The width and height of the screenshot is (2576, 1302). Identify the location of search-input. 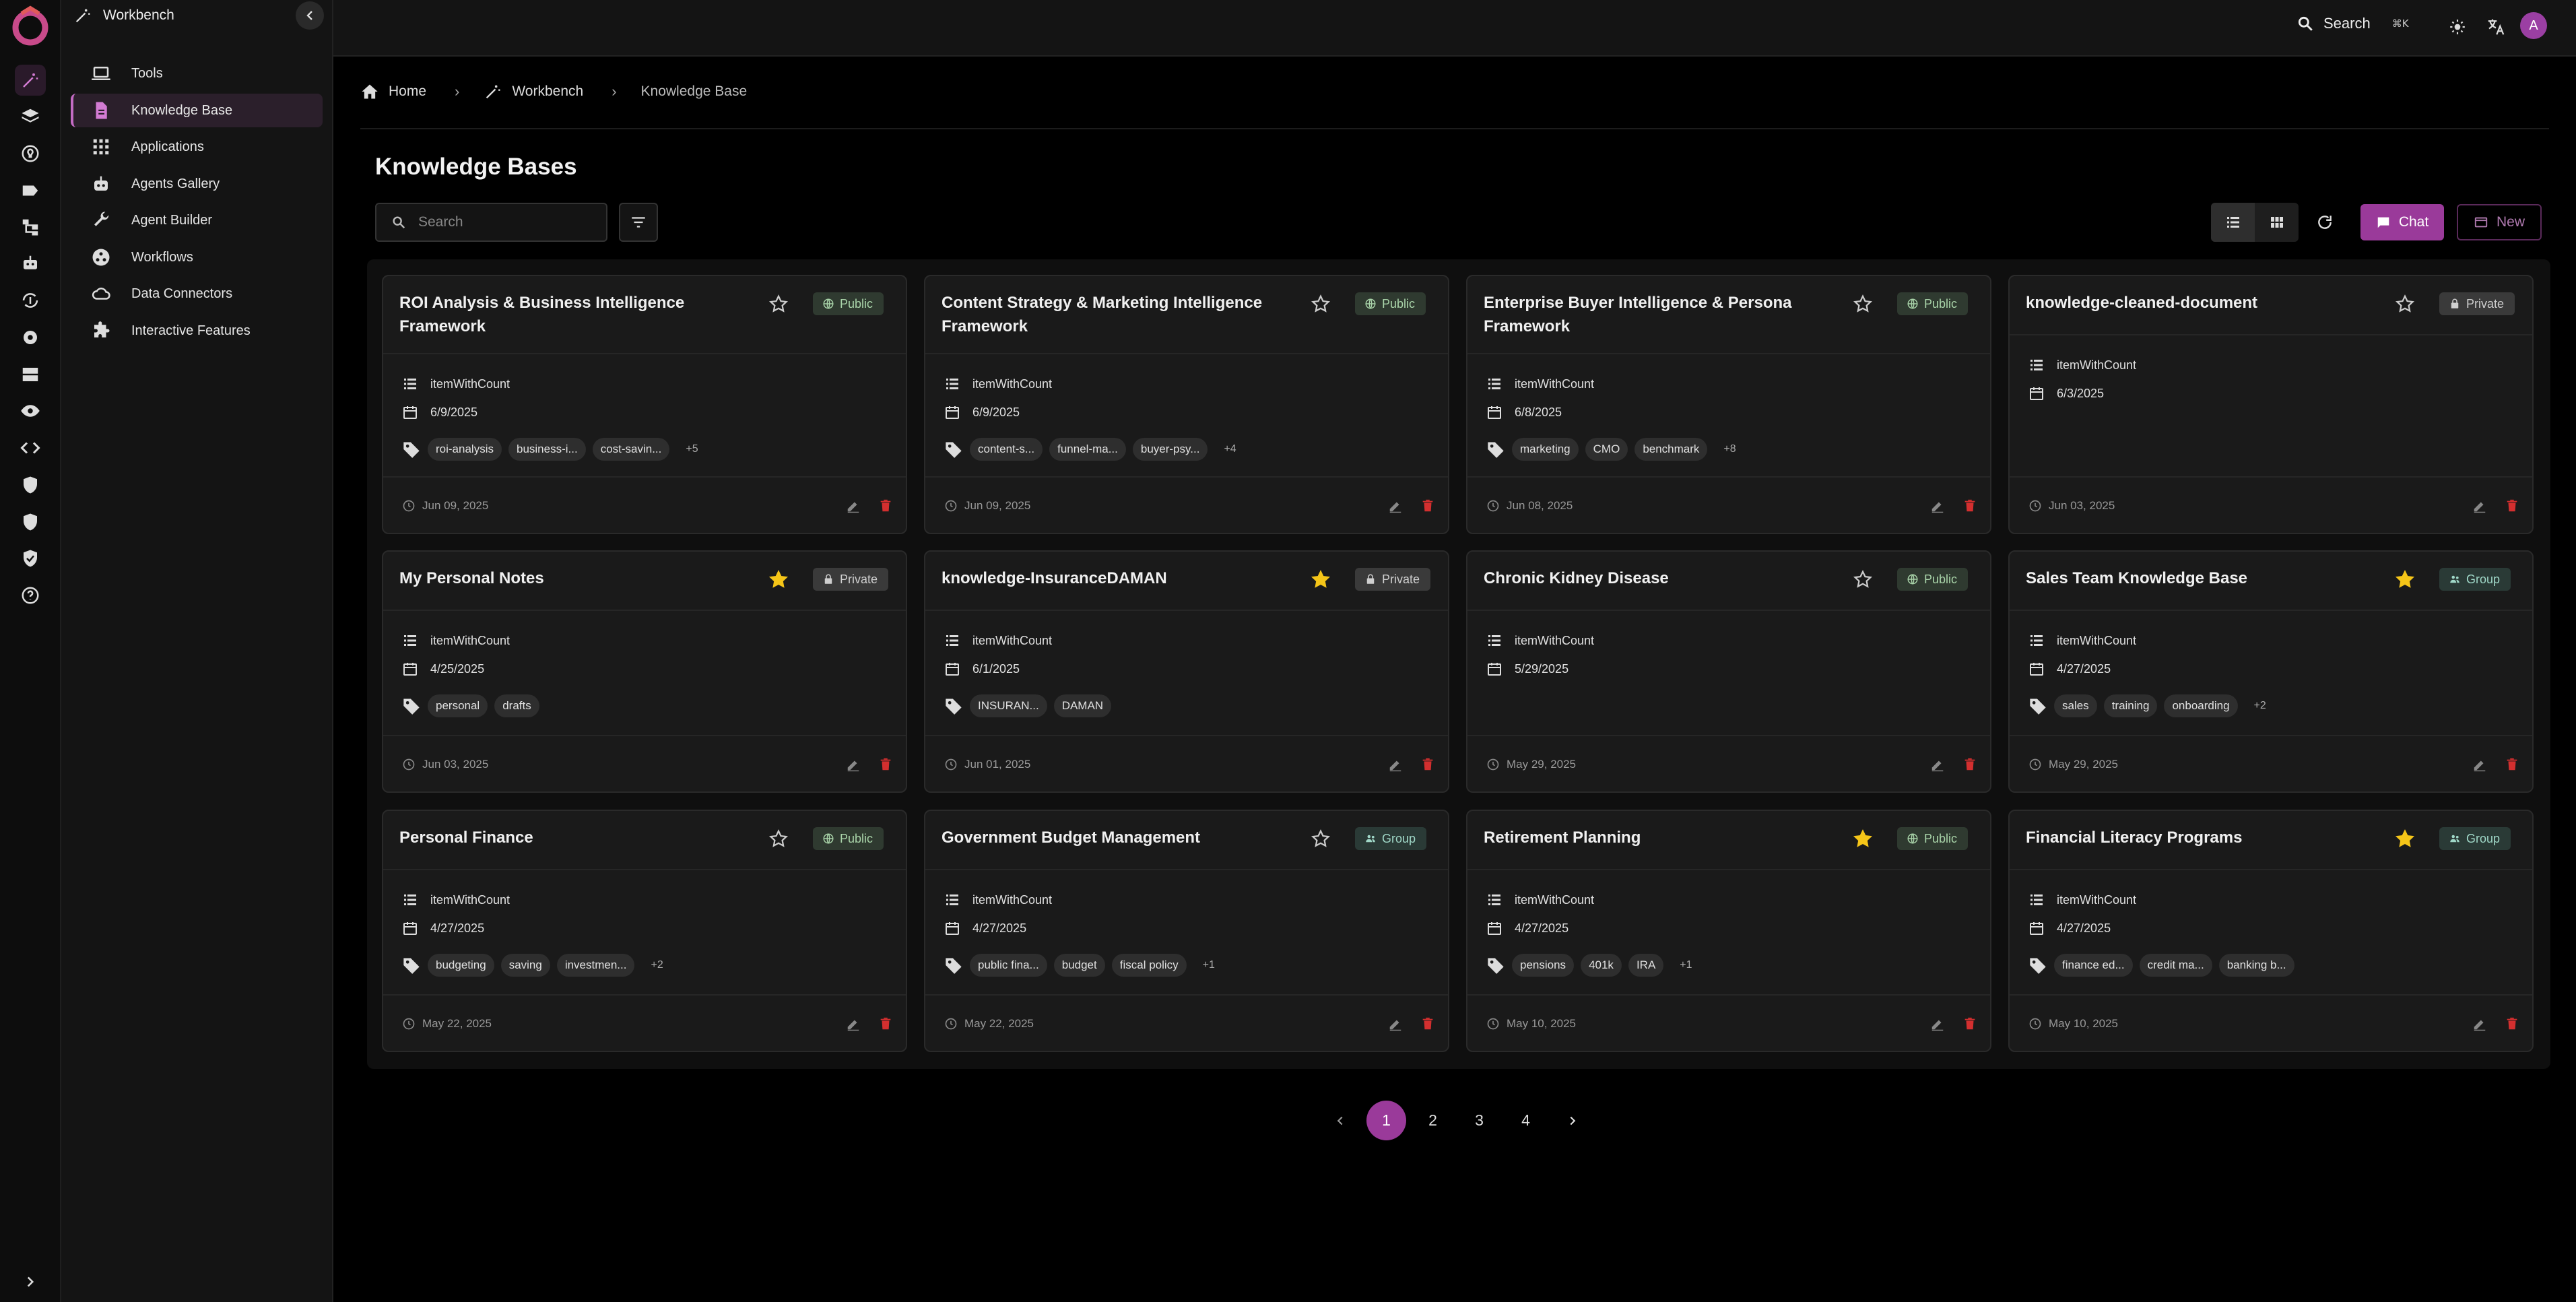
(504, 222).